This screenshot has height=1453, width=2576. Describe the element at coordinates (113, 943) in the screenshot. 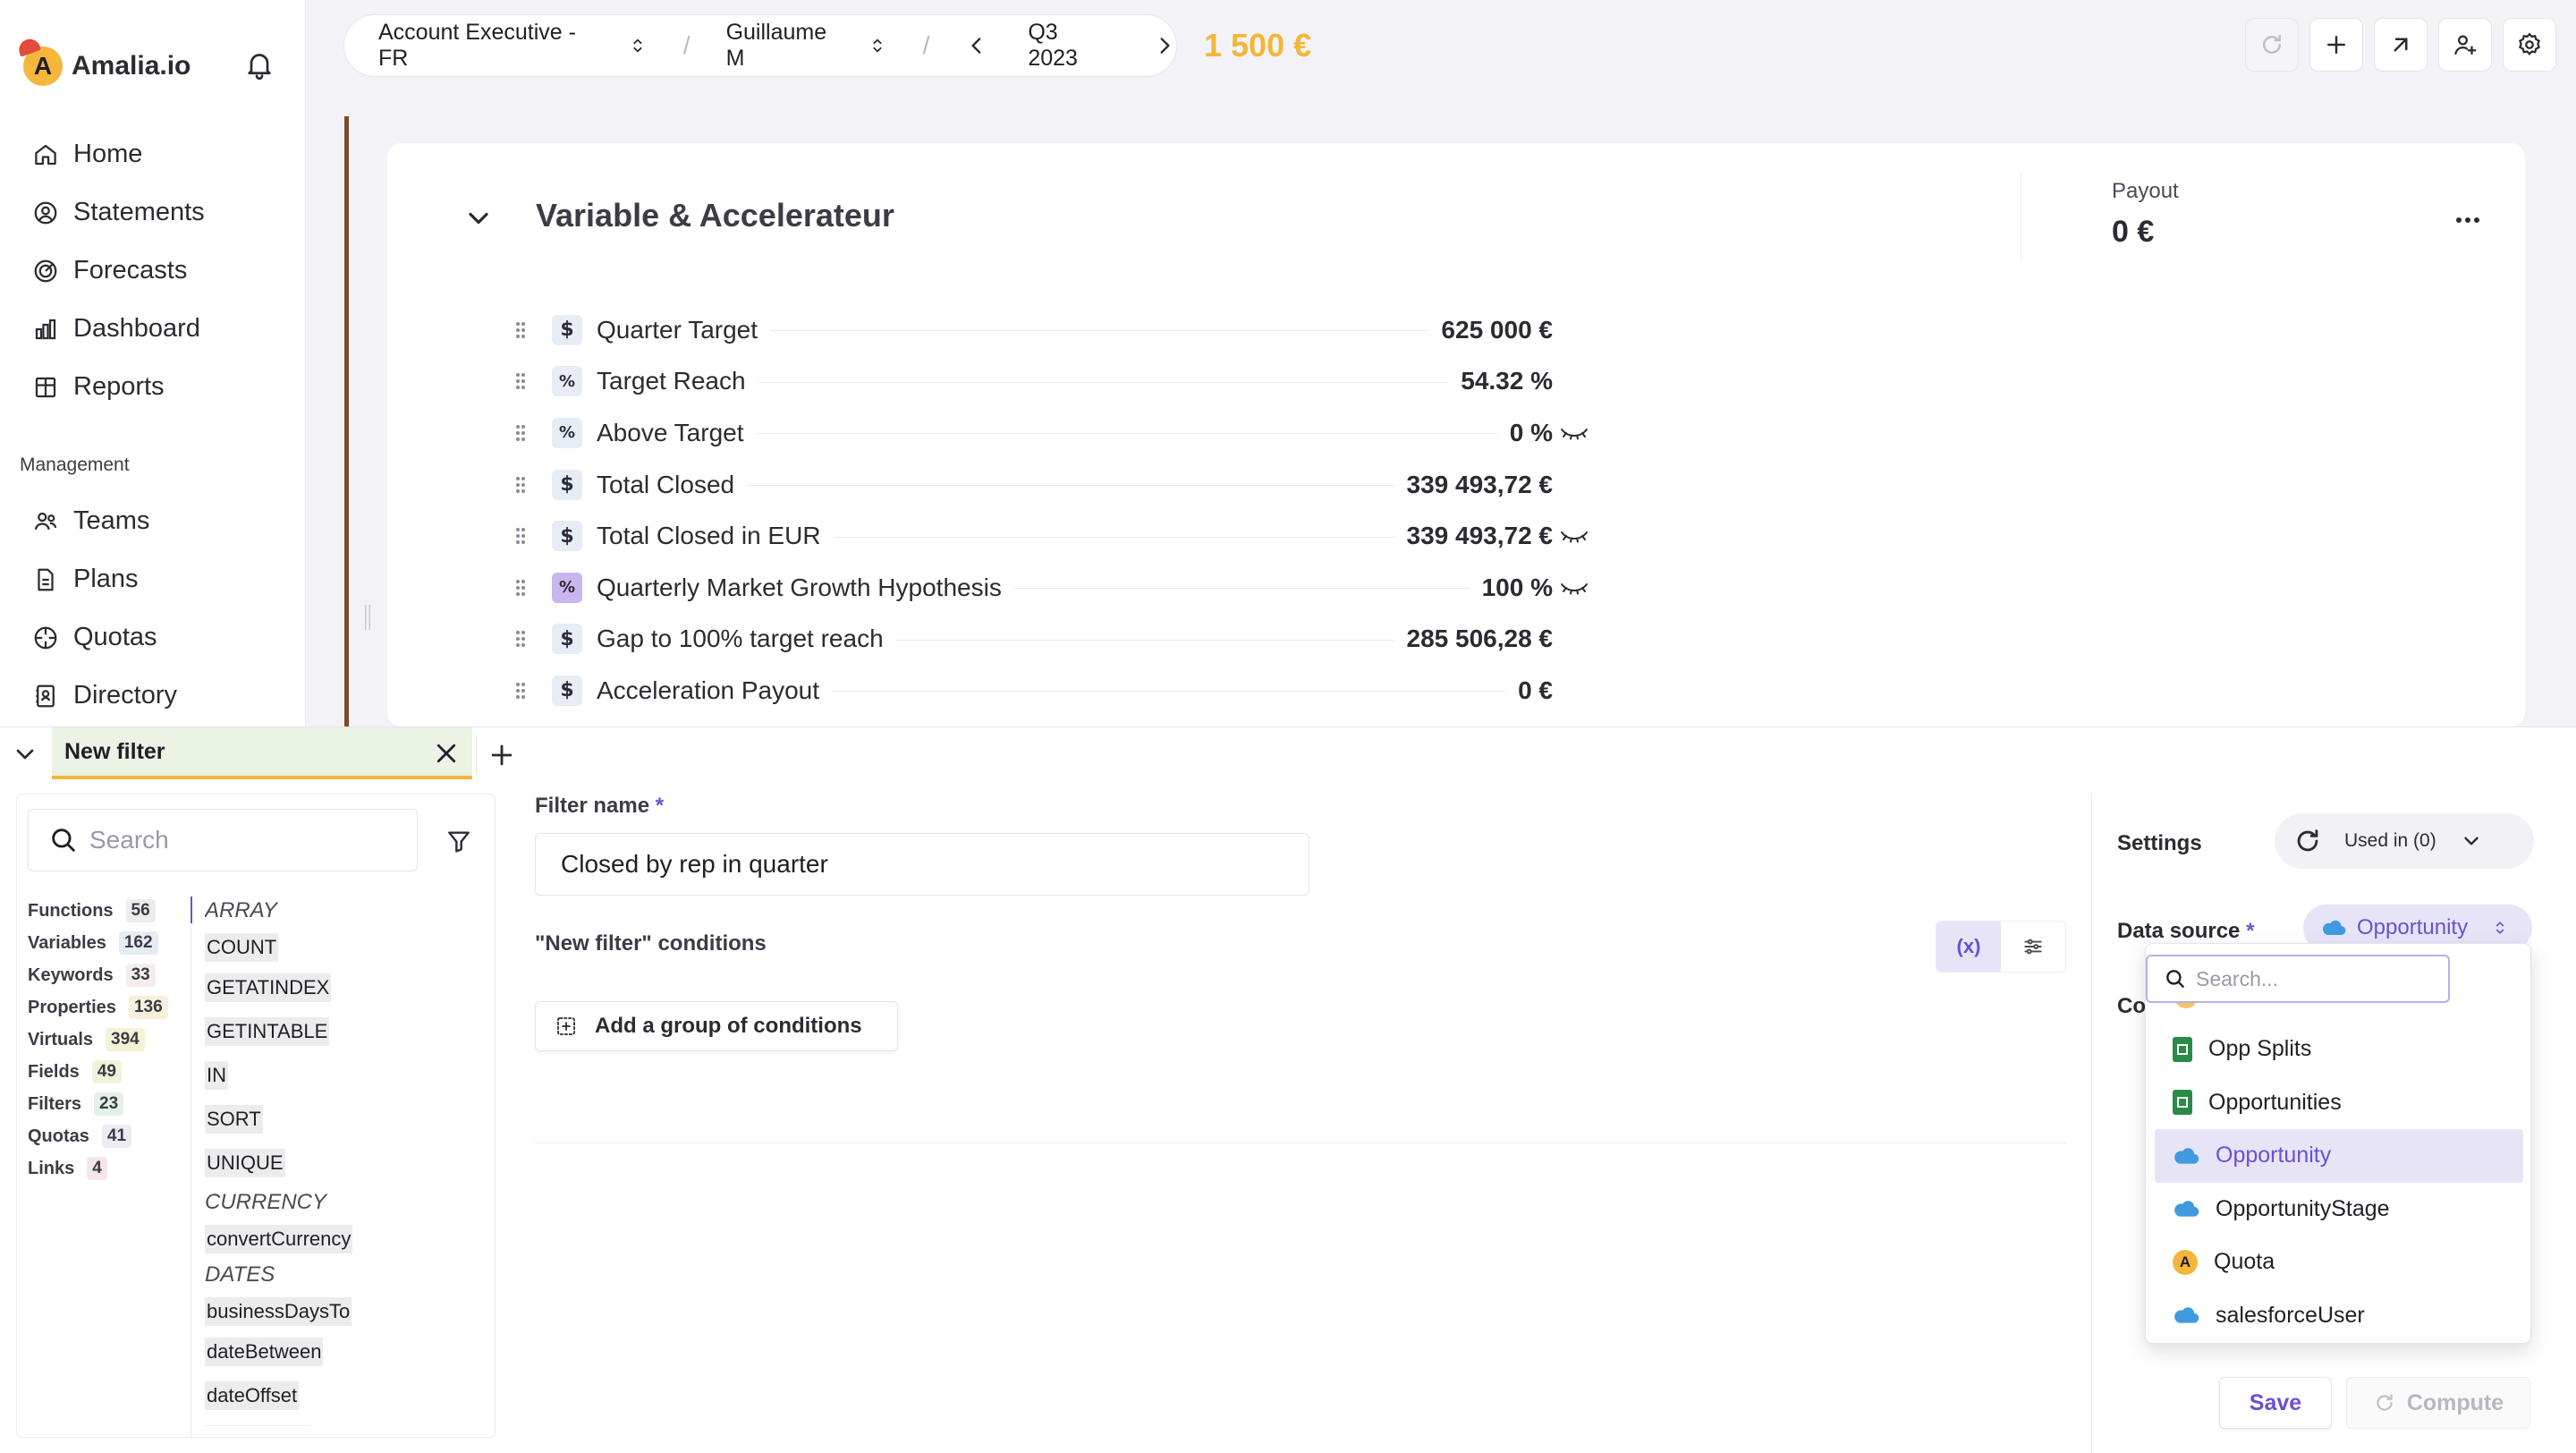

I see `library-category: Variables 162` at that location.